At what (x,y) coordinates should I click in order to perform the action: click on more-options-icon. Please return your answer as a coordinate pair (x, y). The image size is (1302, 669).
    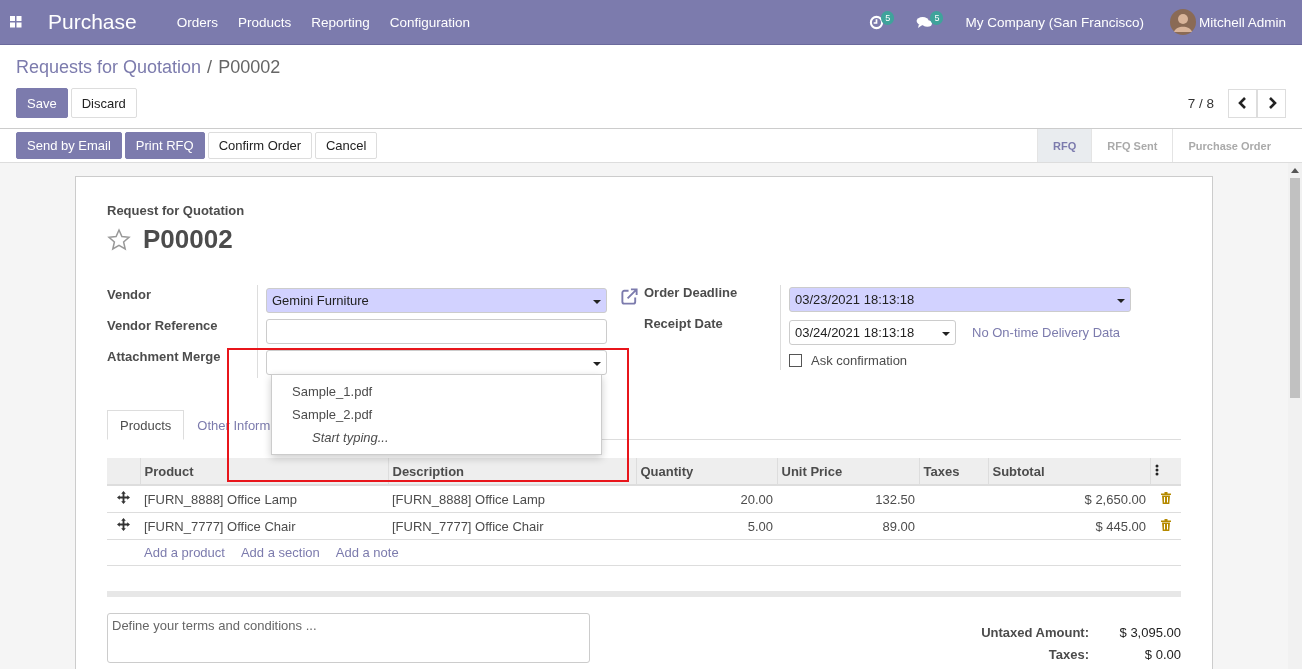
    Looking at the image, I should click on (1156, 469).